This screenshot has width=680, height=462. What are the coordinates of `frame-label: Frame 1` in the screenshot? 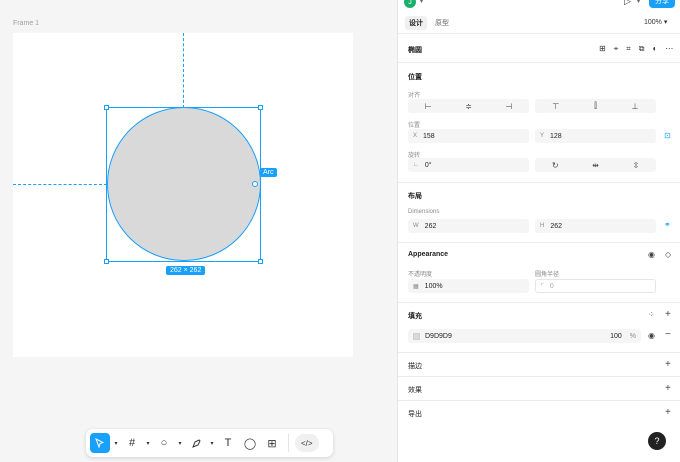 It's located at (26, 23).